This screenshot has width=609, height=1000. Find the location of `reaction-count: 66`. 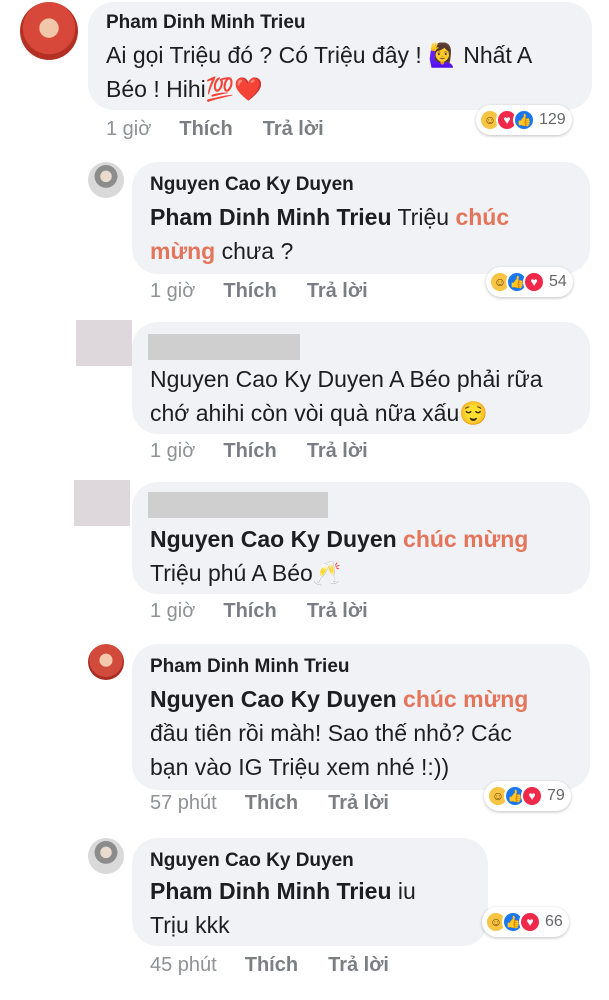

reaction-count: 66 is located at coordinates (554, 921).